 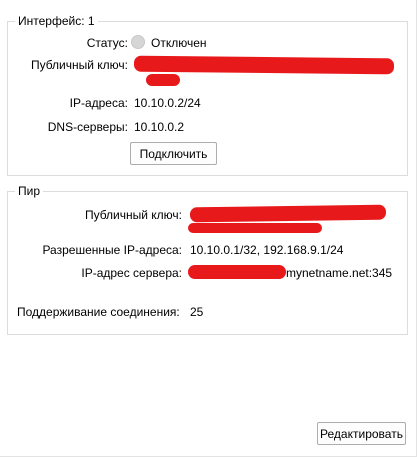 I want to click on keepalive-value: 25, so click(x=197, y=312).